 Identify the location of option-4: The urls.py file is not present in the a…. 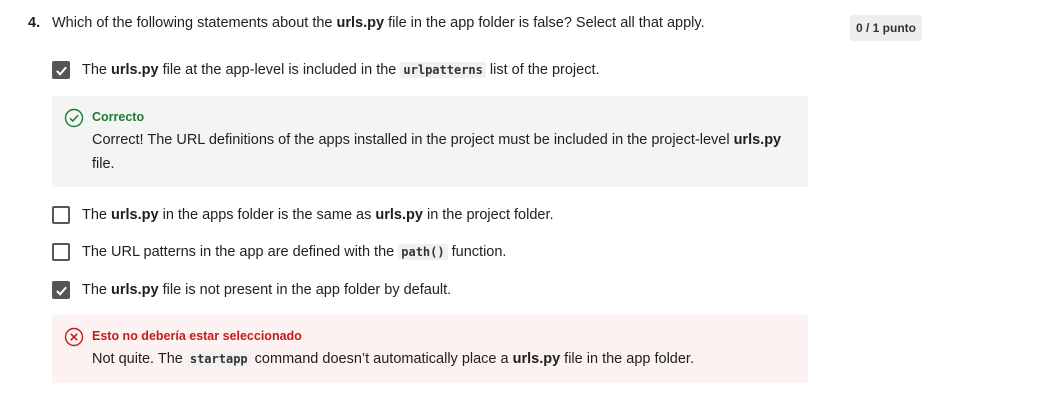
(251, 290).